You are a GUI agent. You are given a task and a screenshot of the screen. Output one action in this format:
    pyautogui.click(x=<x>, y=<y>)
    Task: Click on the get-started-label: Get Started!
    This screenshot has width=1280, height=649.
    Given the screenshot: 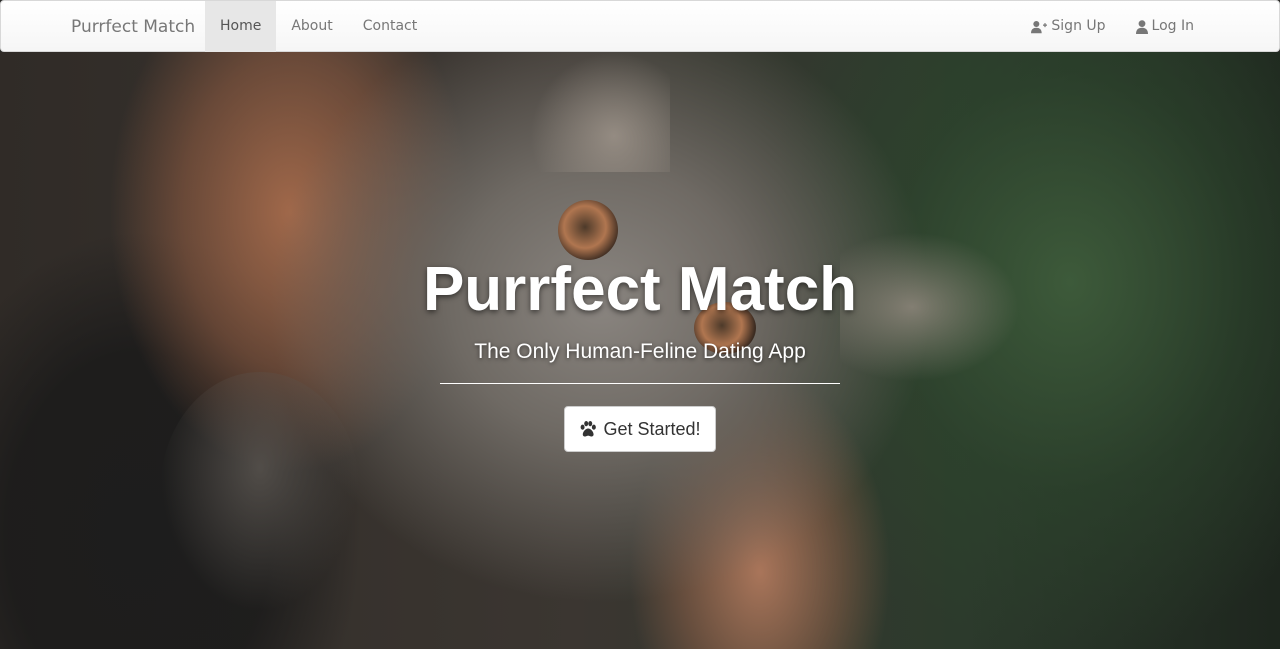 What is the action you would take?
    pyautogui.click(x=652, y=428)
    